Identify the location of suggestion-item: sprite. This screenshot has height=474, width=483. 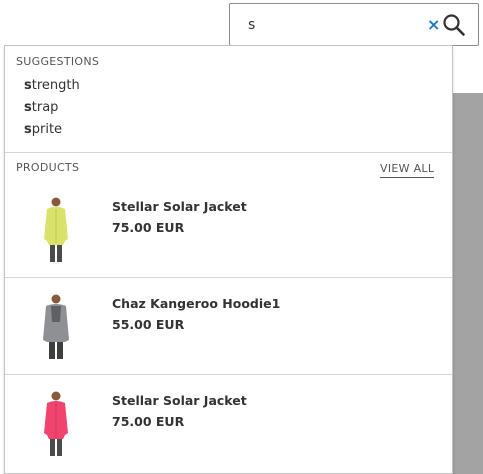
(43, 130).